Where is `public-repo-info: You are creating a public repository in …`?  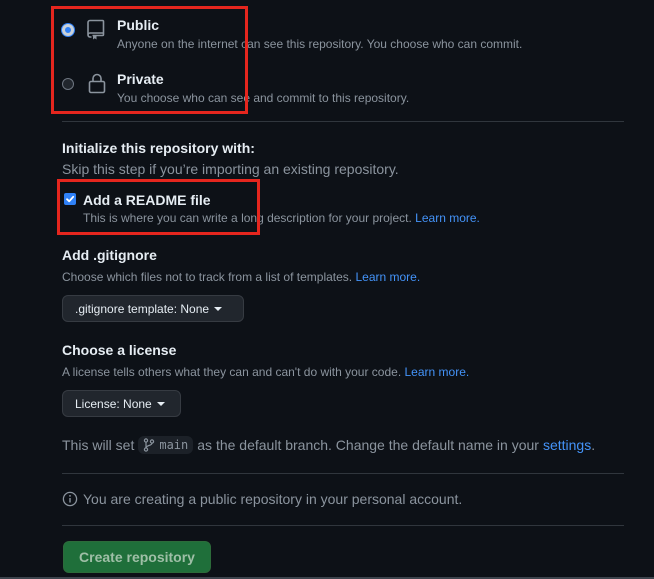 public-repo-info: You are creating a public repository in … is located at coordinates (262, 499).